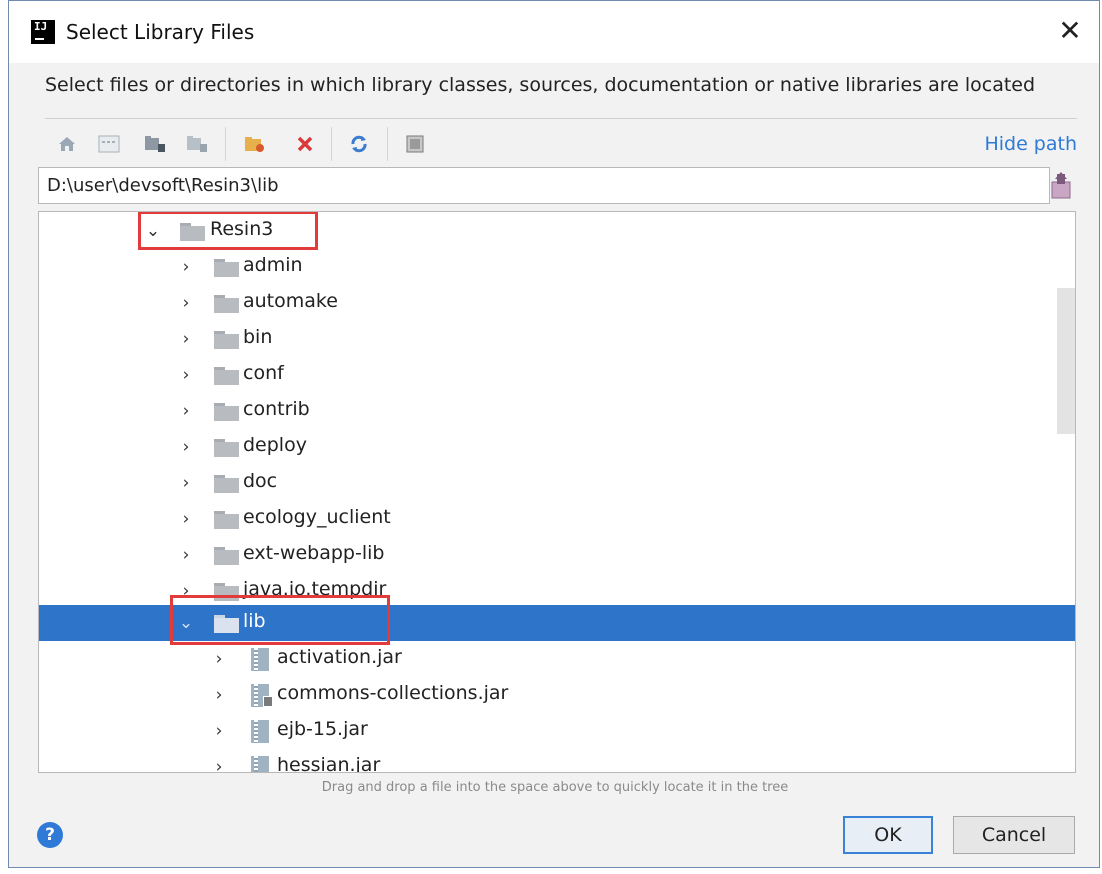  What do you see at coordinates (561, 118) in the screenshot?
I see `divider` at bounding box center [561, 118].